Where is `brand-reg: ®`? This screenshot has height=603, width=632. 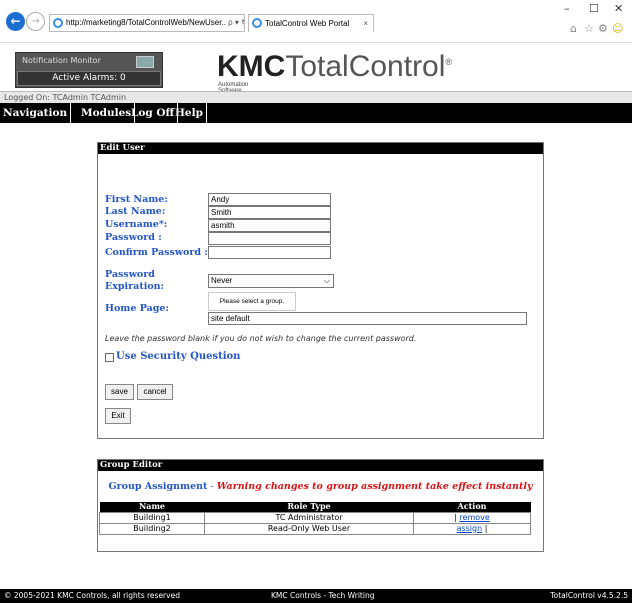 brand-reg: ® is located at coordinates (449, 62).